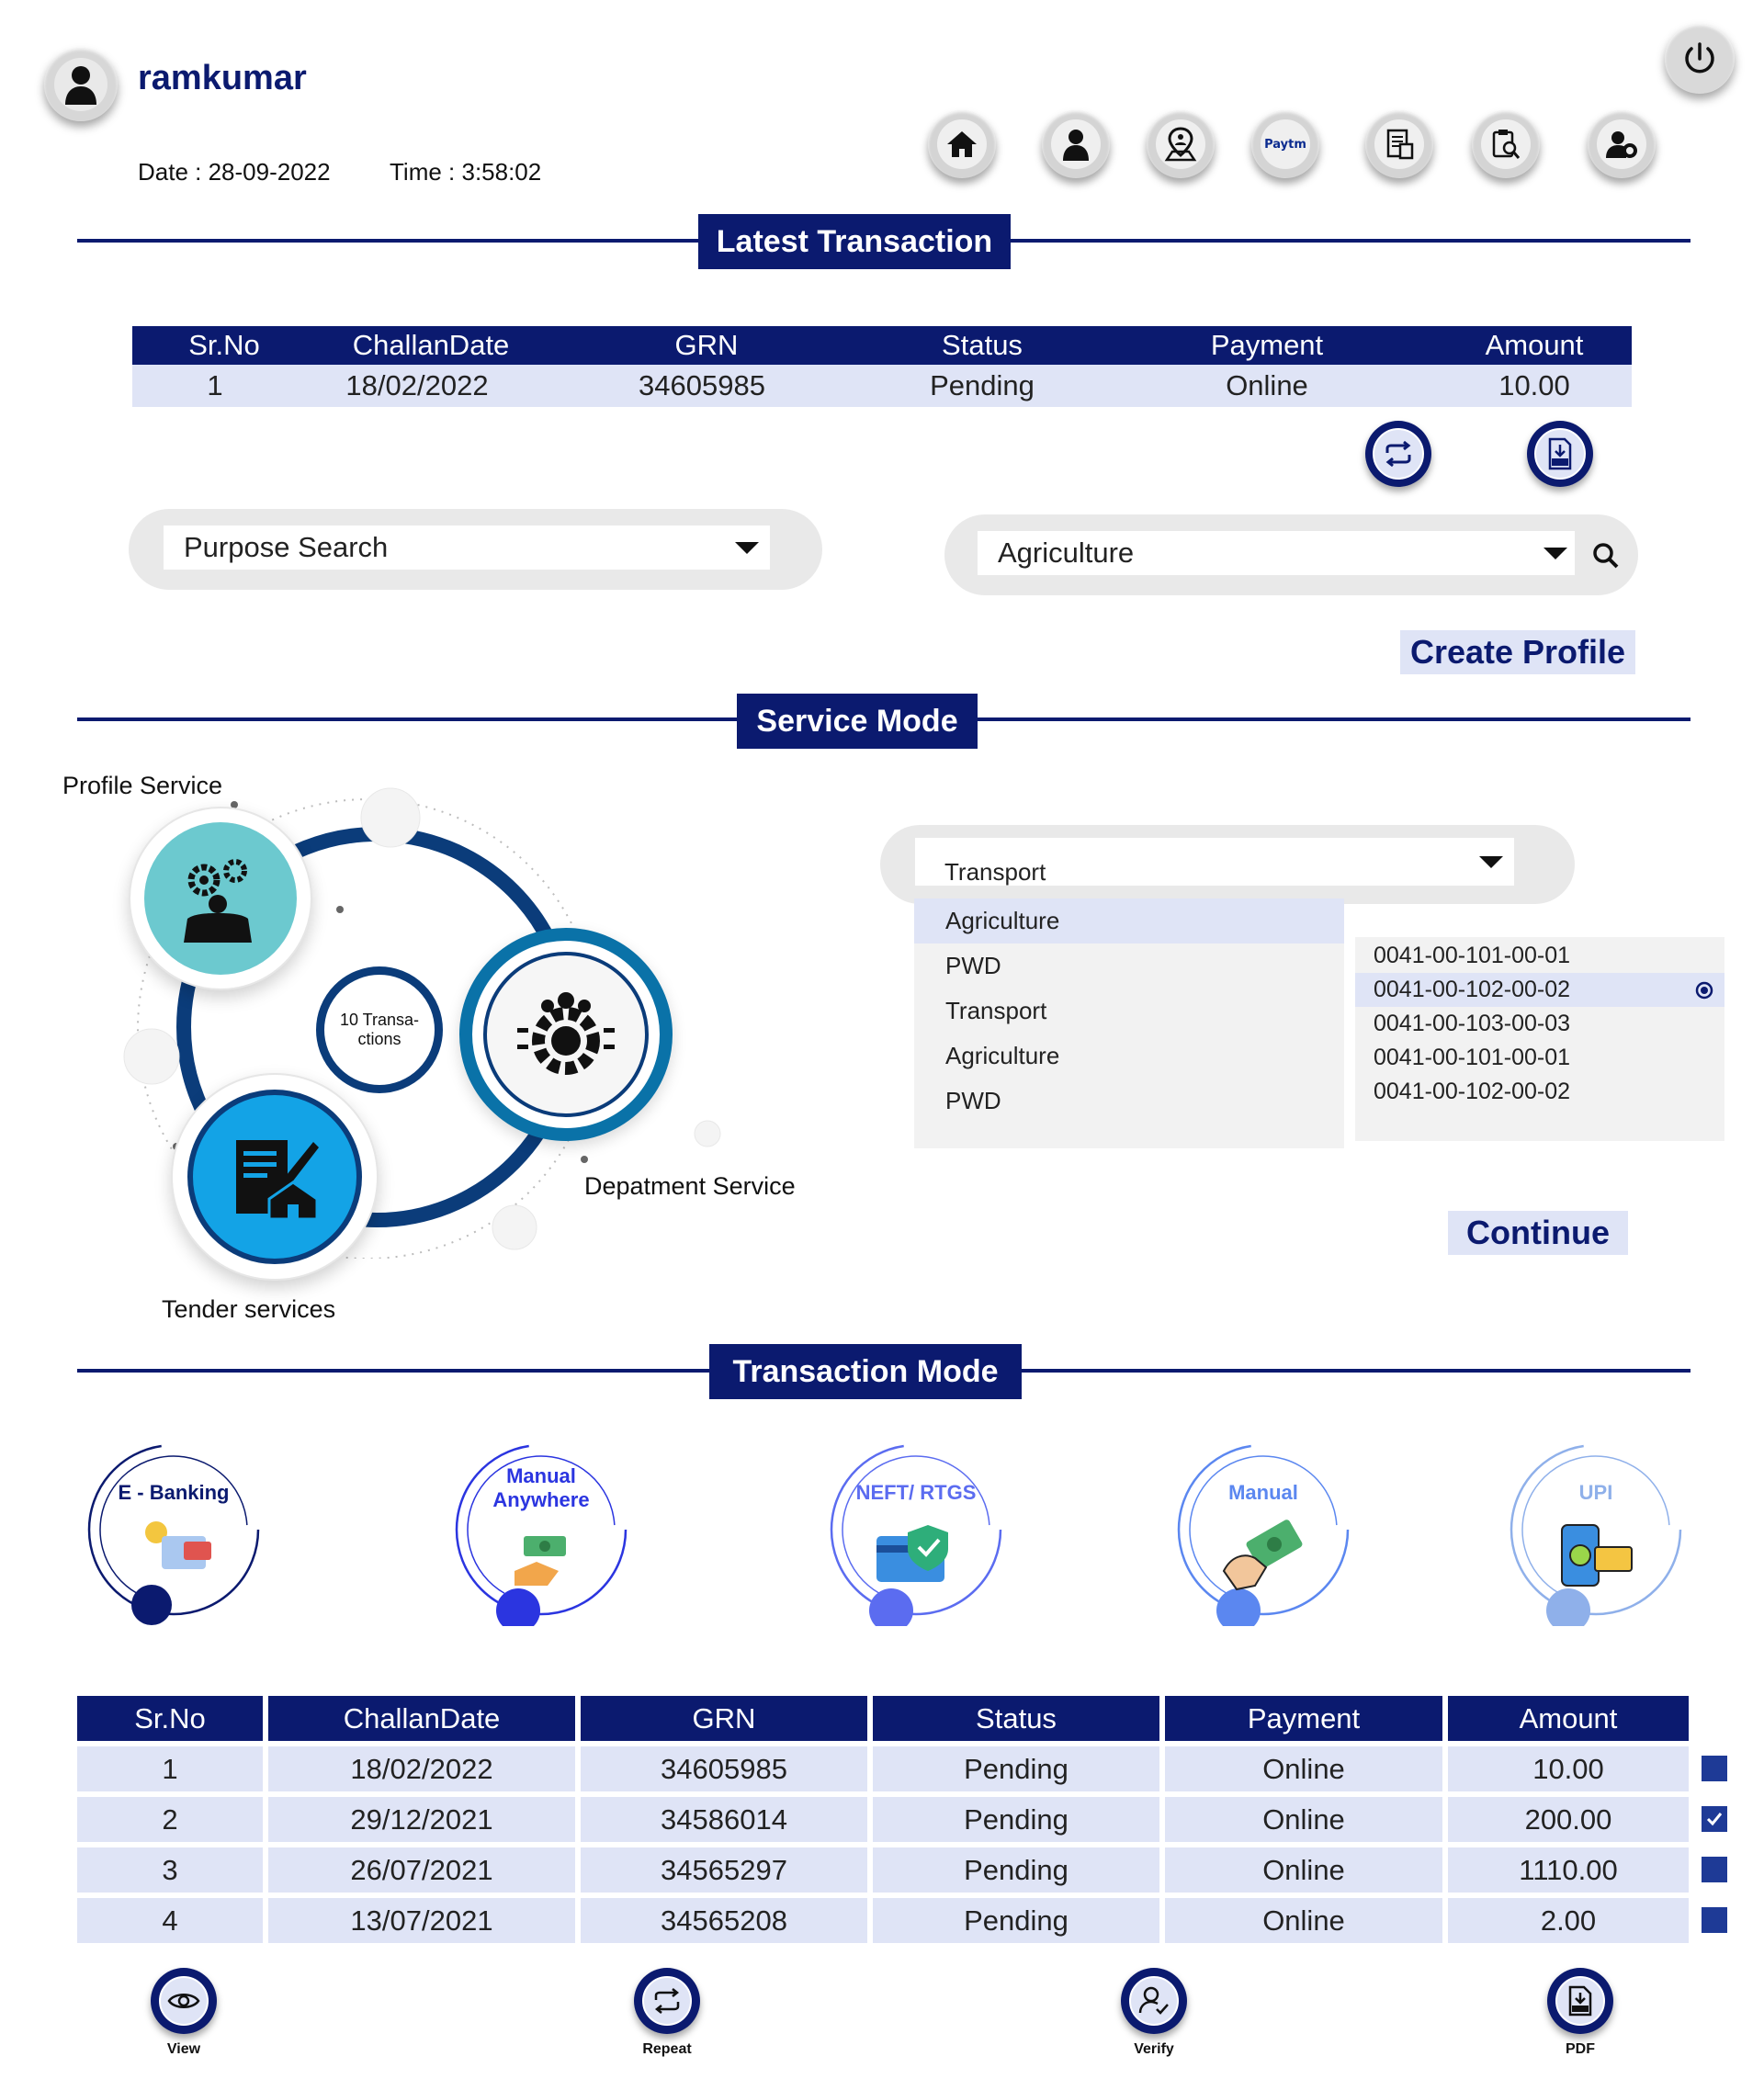  Describe the element at coordinates (1539, 1024) in the screenshot. I see `head-code-option: 0041-00-103-00-03` at that location.